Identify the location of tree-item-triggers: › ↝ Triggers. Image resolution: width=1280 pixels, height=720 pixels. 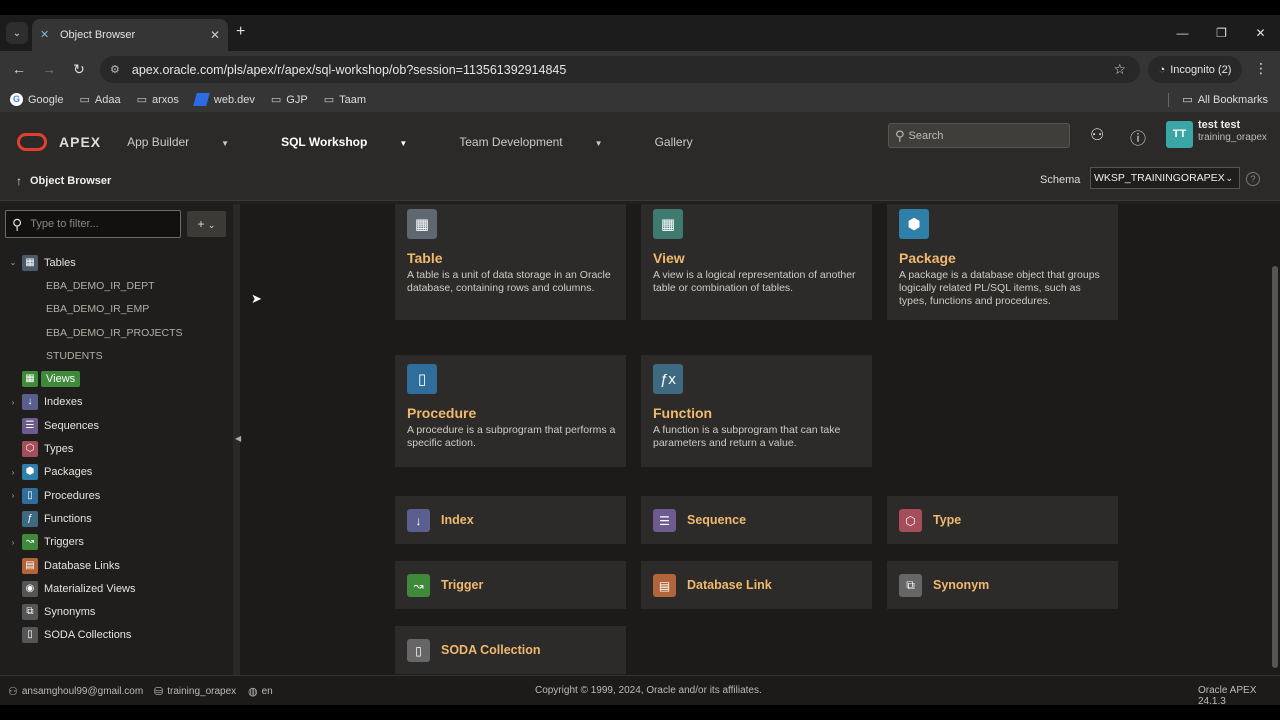
(116, 542).